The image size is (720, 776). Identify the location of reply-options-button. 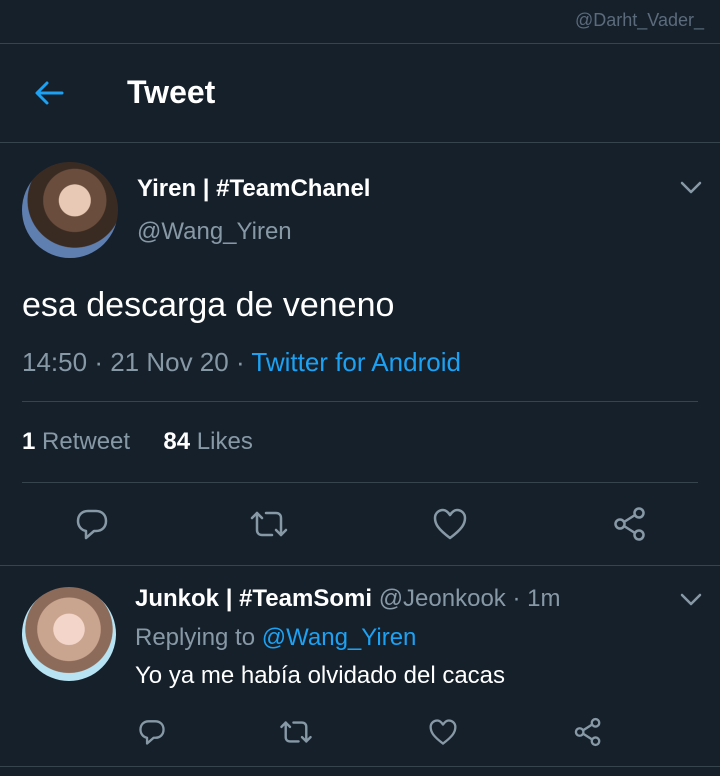
(691, 600).